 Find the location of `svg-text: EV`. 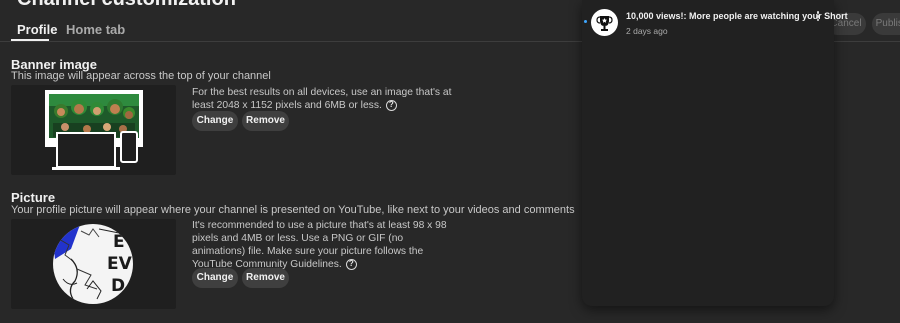

svg-text: EV is located at coordinates (120, 264).